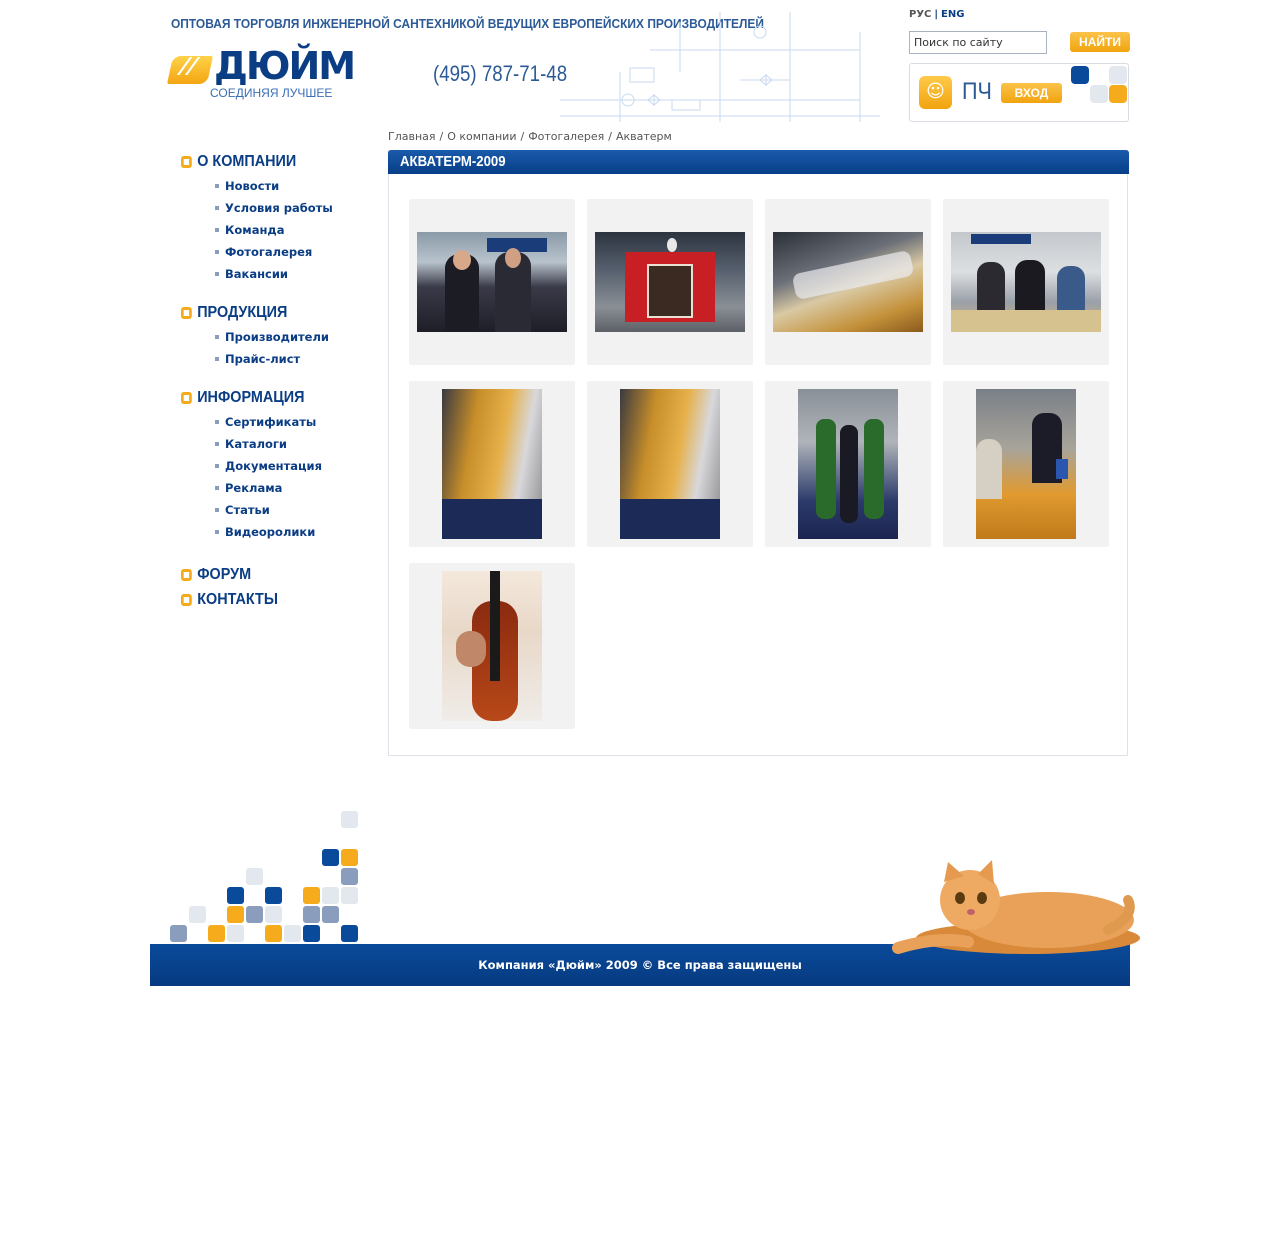 Image resolution: width=1280 pixels, height=1238 pixels. I want to click on nav-link-company: О КОМПАНИИ, so click(271, 162).